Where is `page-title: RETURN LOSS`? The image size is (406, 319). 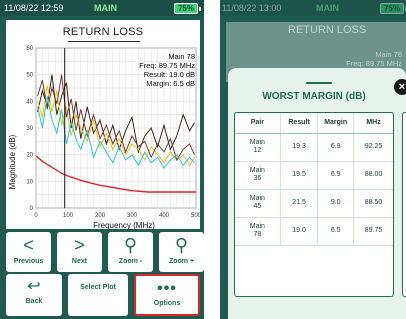 page-title: RETURN LOSS is located at coordinates (103, 32).